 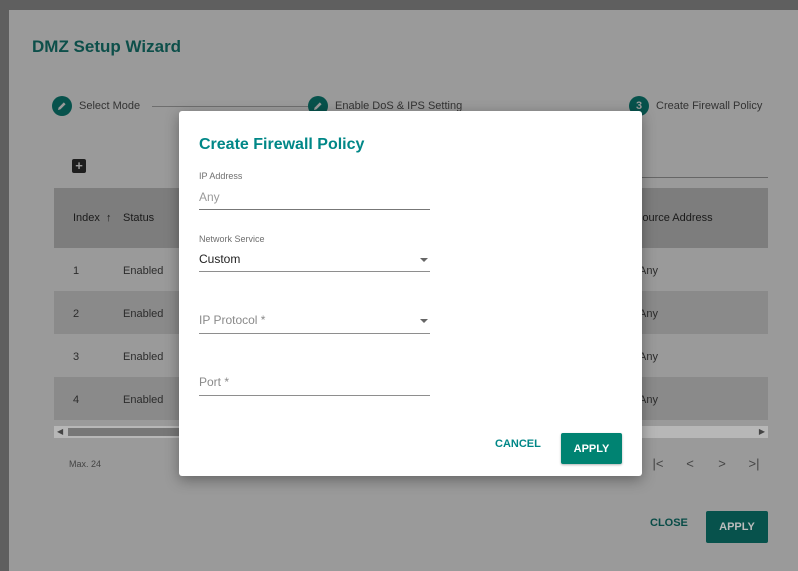 What do you see at coordinates (737, 527) in the screenshot?
I see `wizard-apply-button: APPLY` at bounding box center [737, 527].